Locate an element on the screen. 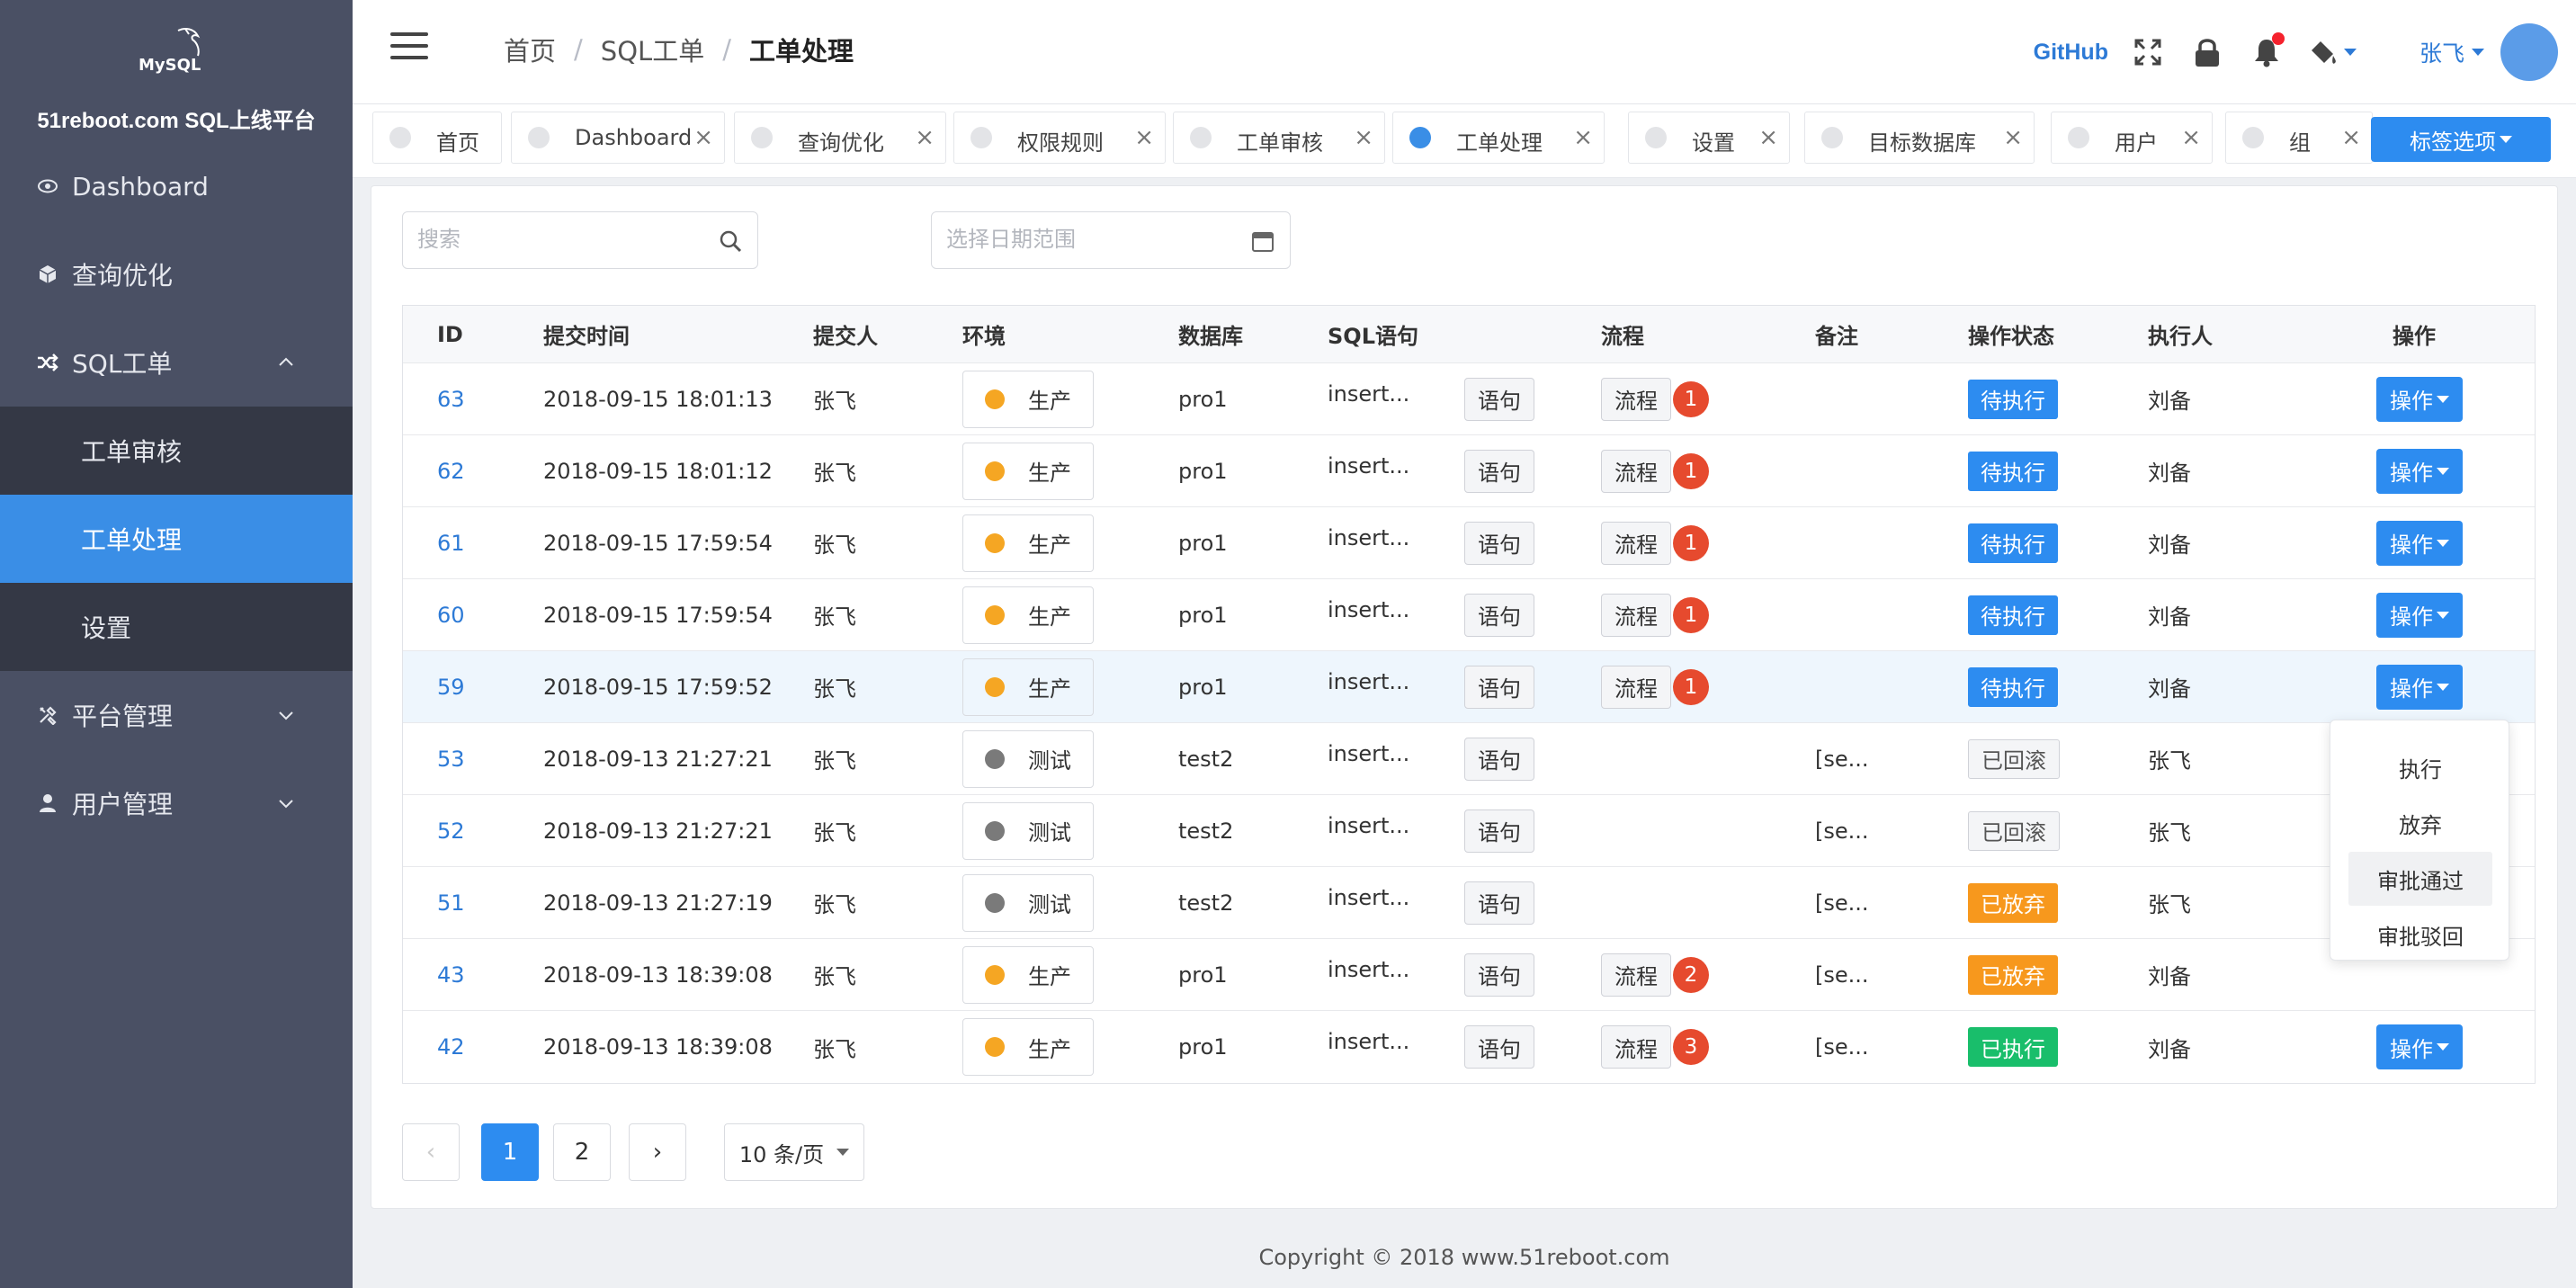  col-env: 环境 is located at coordinates (984, 336).